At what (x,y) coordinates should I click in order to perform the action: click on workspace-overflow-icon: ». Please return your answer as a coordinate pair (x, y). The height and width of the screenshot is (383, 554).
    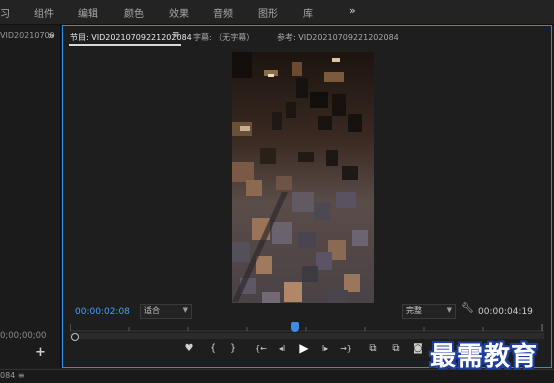
    Looking at the image, I should click on (352, 10).